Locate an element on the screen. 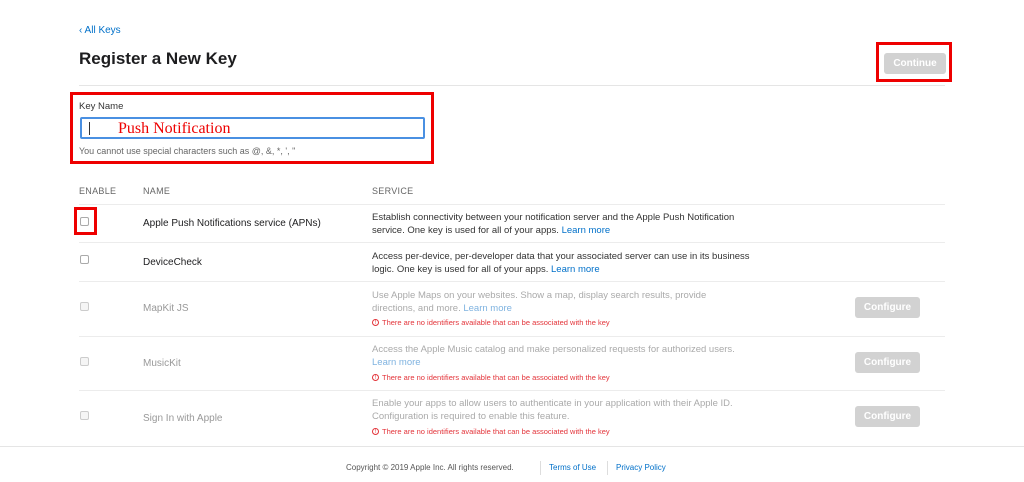 This screenshot has height=482, width=1024. enable-checkbox-mapkit is located at coordinates (84, 306).